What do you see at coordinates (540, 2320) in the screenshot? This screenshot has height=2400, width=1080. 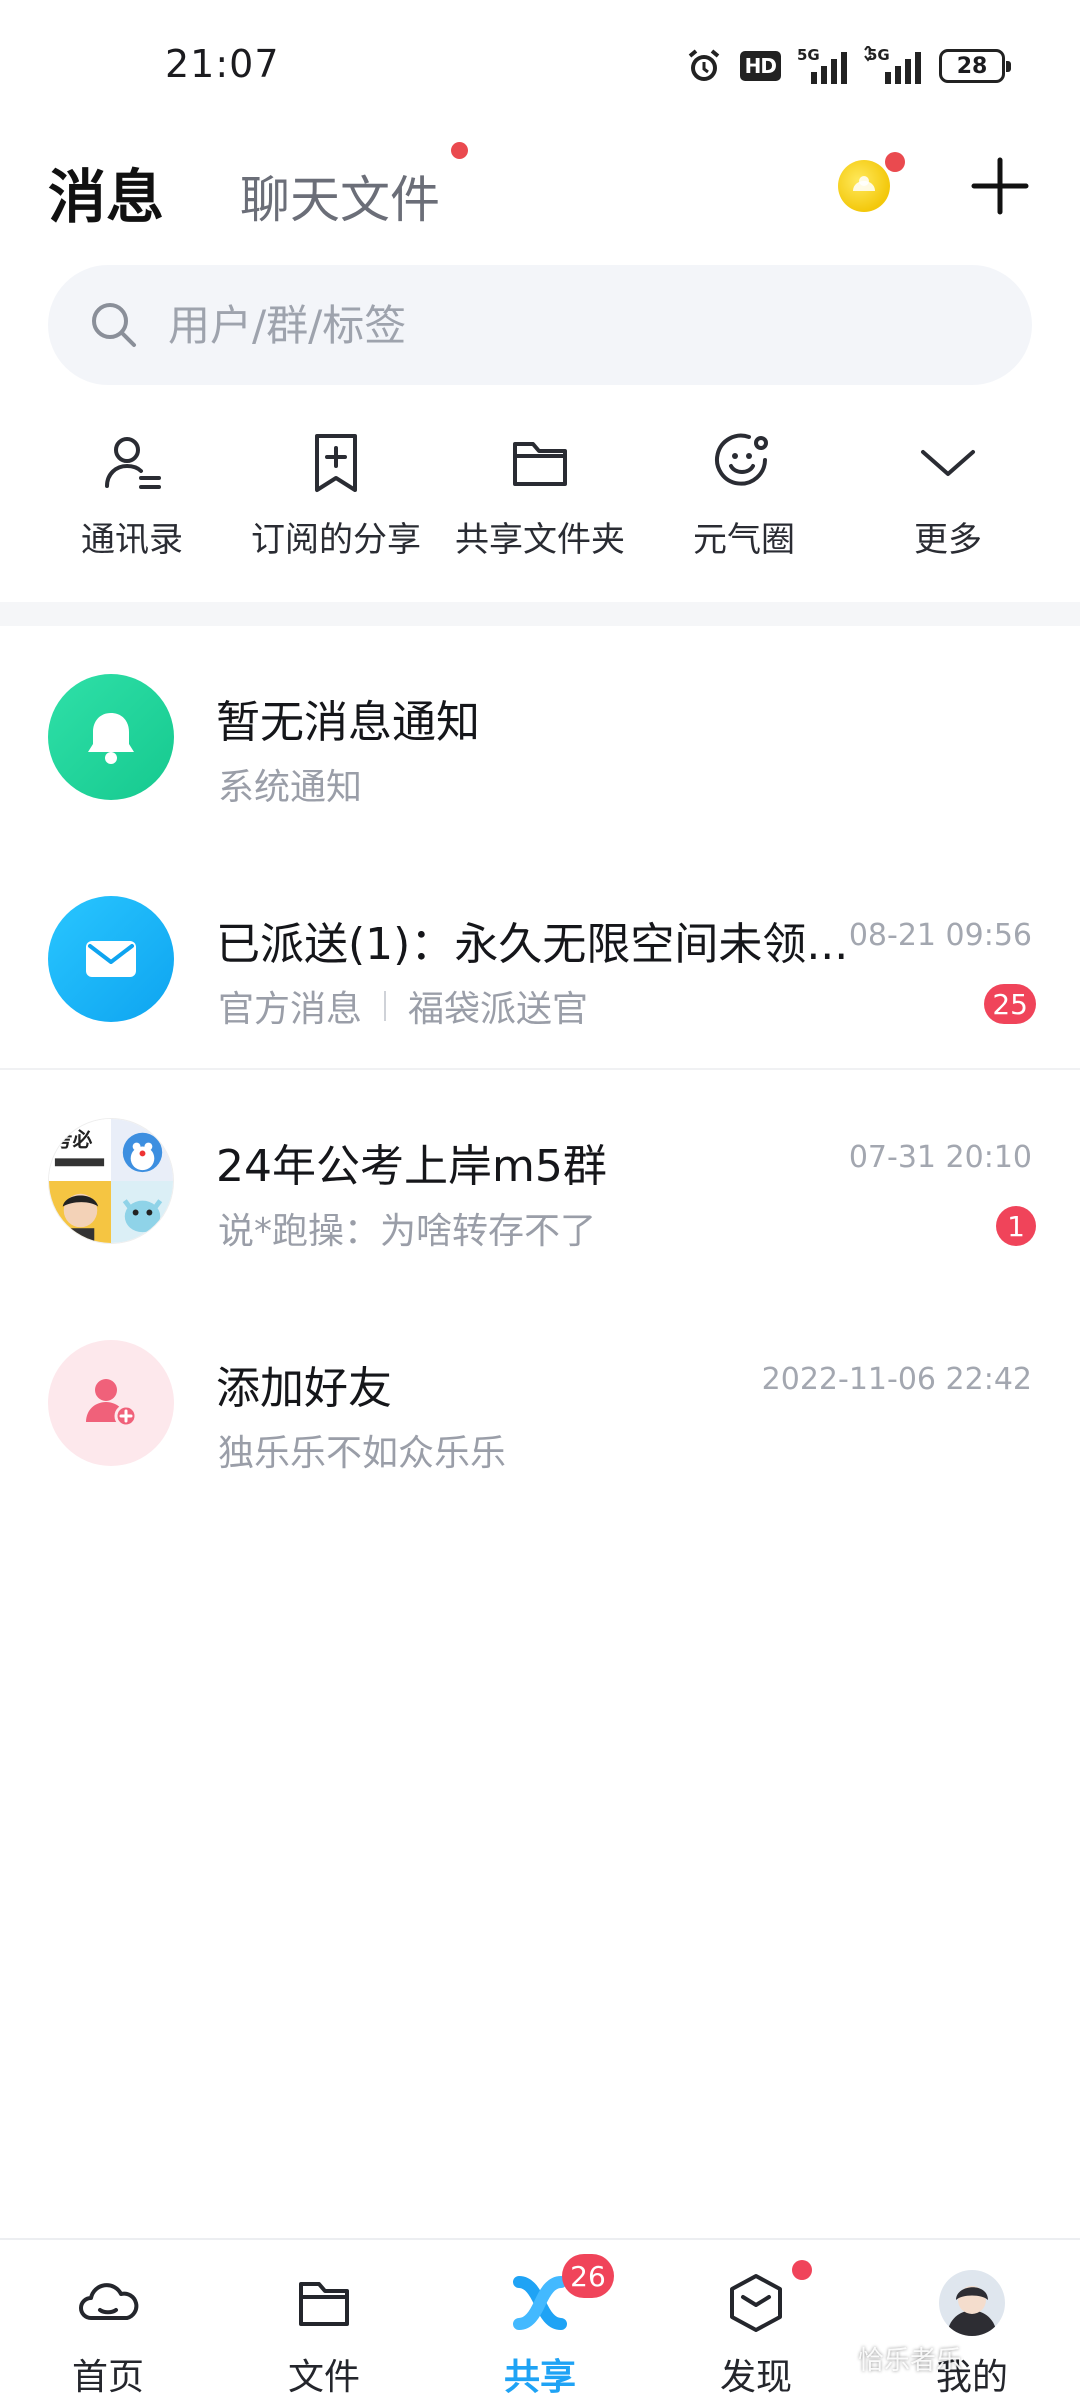 I see `nav-share: 共享 26` at bounding box center [540, 2320].